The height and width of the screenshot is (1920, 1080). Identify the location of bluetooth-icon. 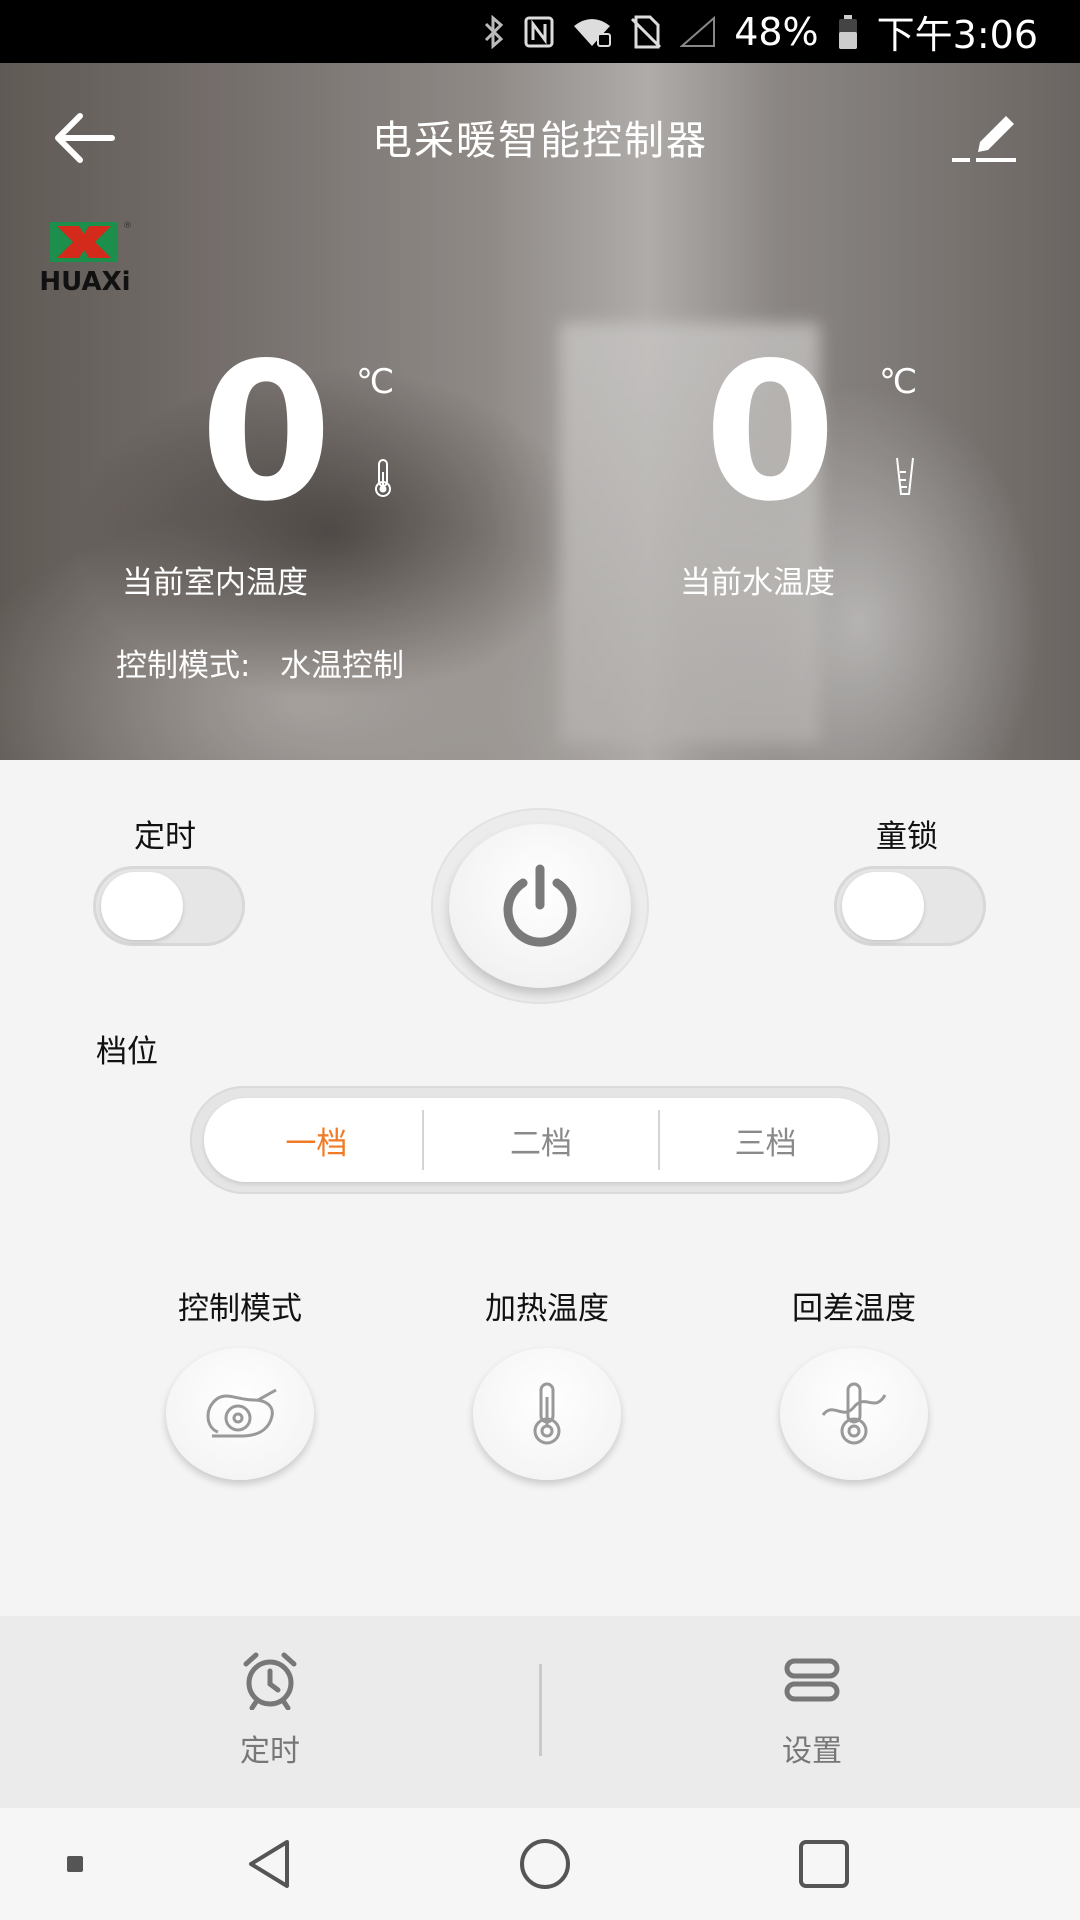
(494, 31).